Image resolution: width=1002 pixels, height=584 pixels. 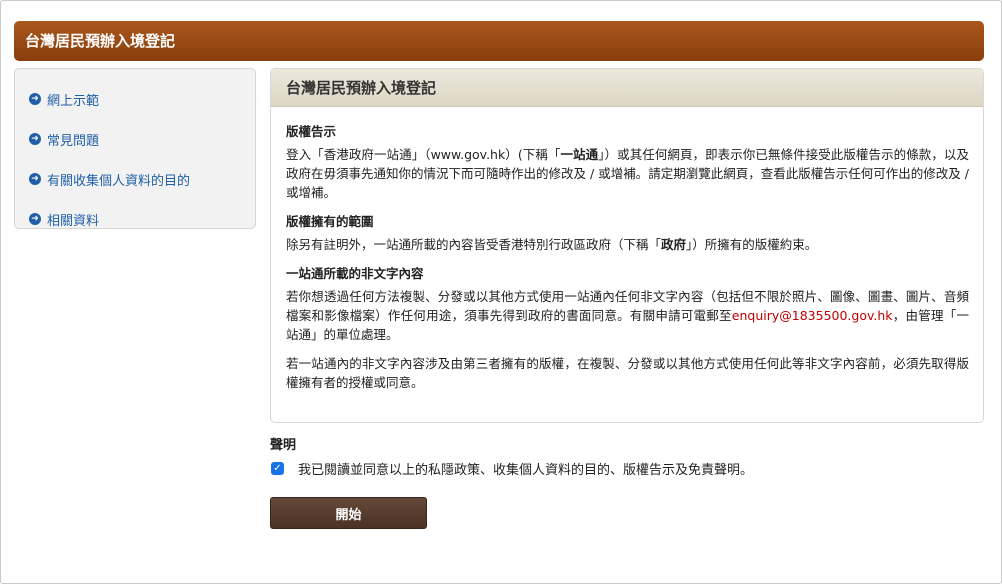 I want to click on declaration-text: 我已閱讀並同意以上的私隱政策、收集個人資料的目的、版權告示及免責聲明。, so click(x=526, y=470).